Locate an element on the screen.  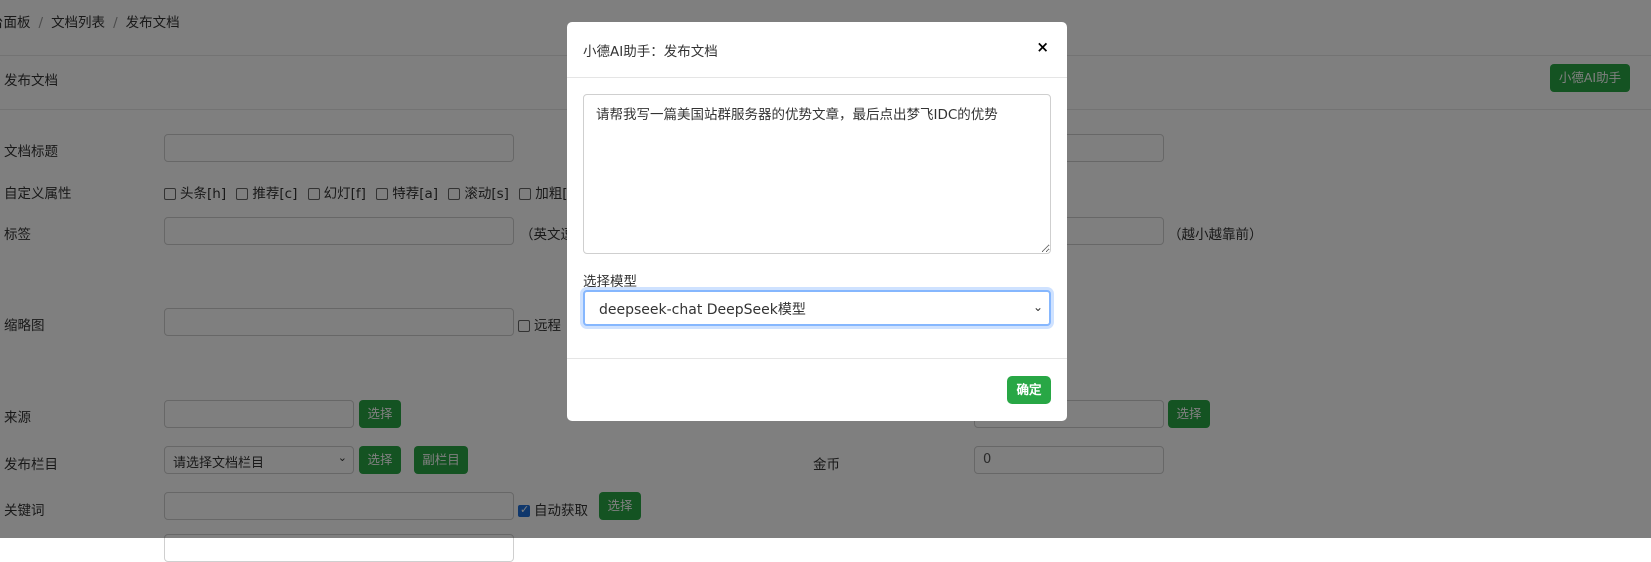
close-icon: × is located at coordinates (1042, 47).